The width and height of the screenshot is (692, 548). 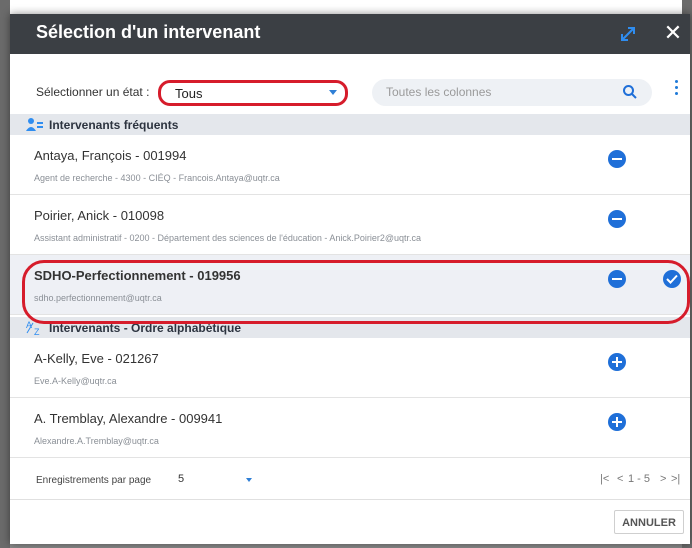 I want to click on svg-text: Z, so click(x=37, y=331).